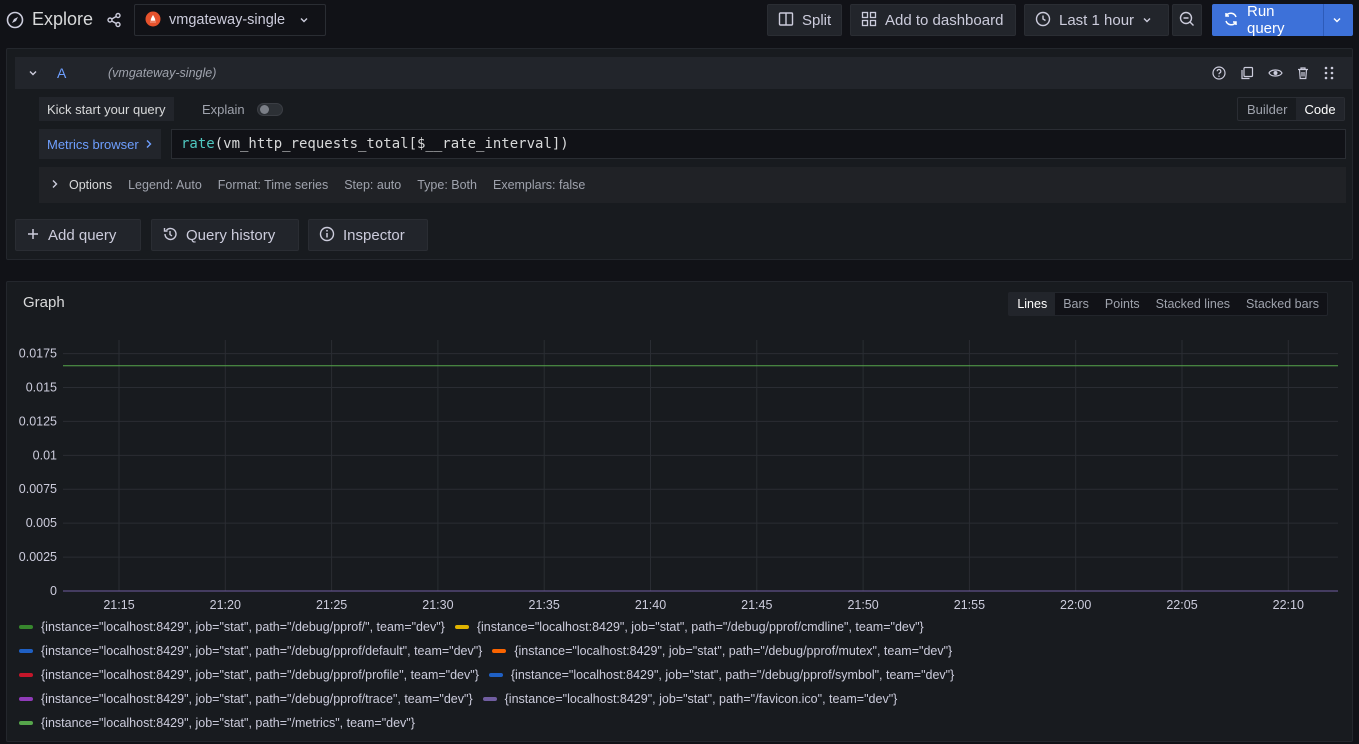 Image resolution: width=1359 pixels, height=744 pixels. Describe the element at coordinates (33, 73) in the screenshot. I see `collapse-chevron-icon` at that location.